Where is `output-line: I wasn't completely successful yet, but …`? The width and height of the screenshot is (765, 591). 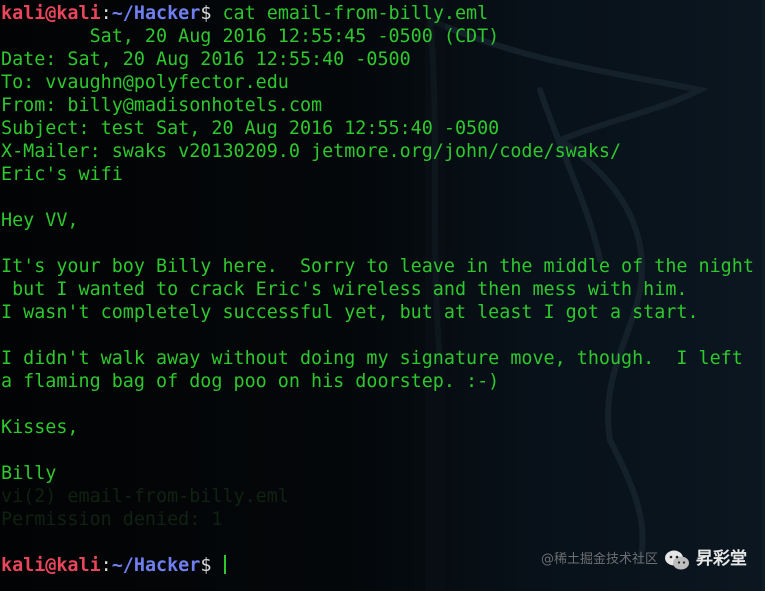
output-line: I wasn't completely successful yet, but … is located at coordinates (350, 312).